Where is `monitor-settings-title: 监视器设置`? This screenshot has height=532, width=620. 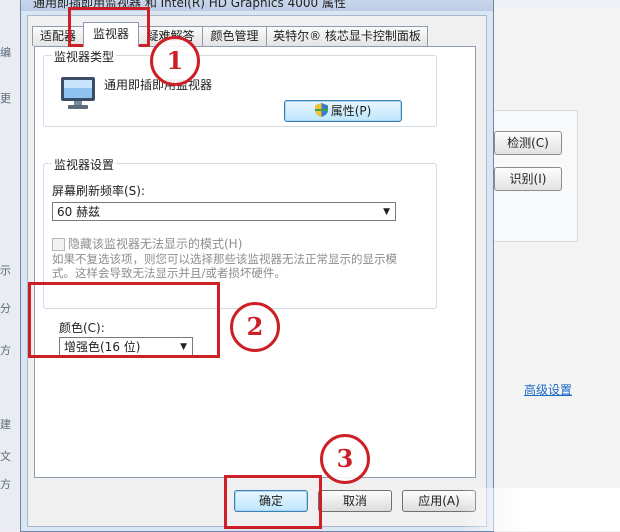 monitor-settings-title: 监视器设置 is located at coordinates (84, 164).